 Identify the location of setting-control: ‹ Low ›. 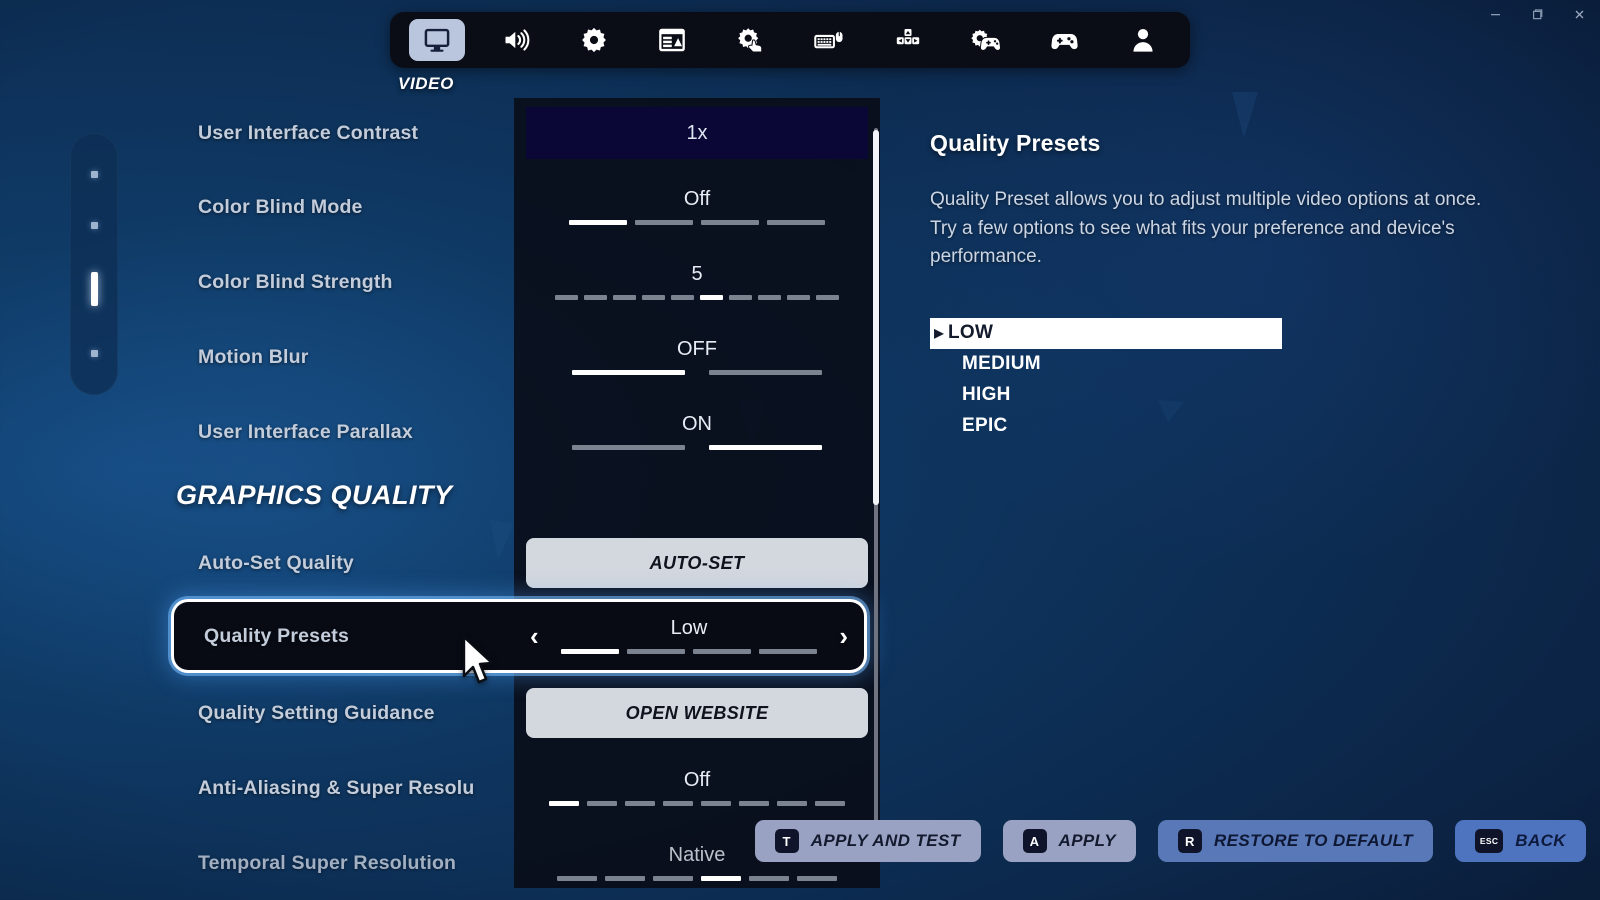
(689, 636).